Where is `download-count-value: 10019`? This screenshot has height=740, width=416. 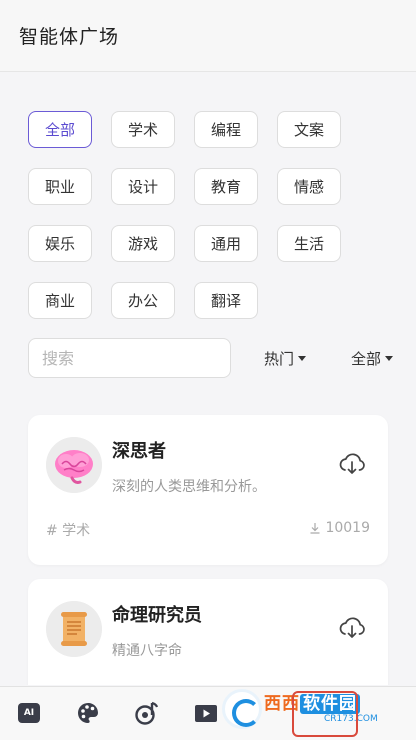 download-count-value: 10019 is located at coordinates (347, 528).